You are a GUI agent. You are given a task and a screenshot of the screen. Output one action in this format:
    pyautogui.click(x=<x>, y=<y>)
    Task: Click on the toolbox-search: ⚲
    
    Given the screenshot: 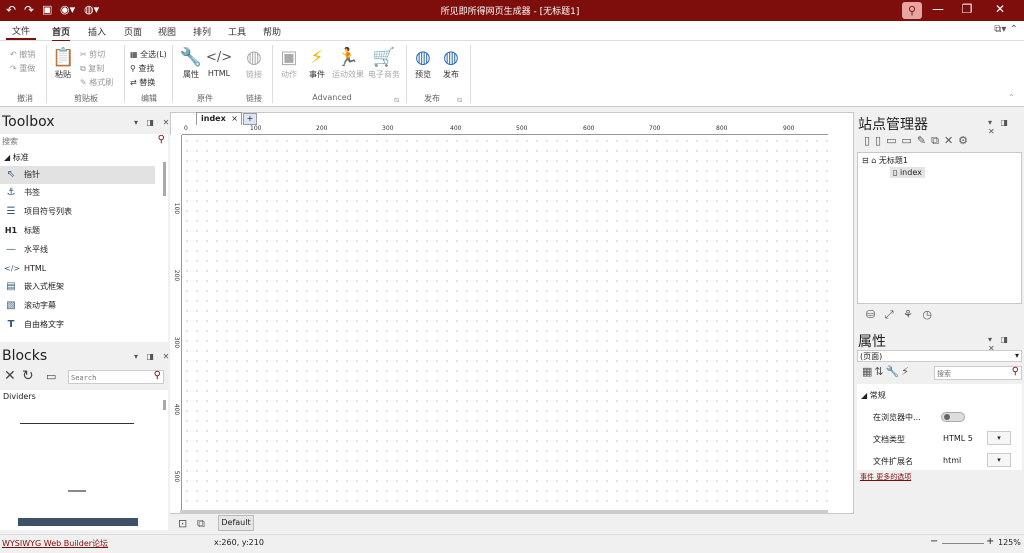 What is the action you would take?
    pyautogui.click(x=84, y=142)
    